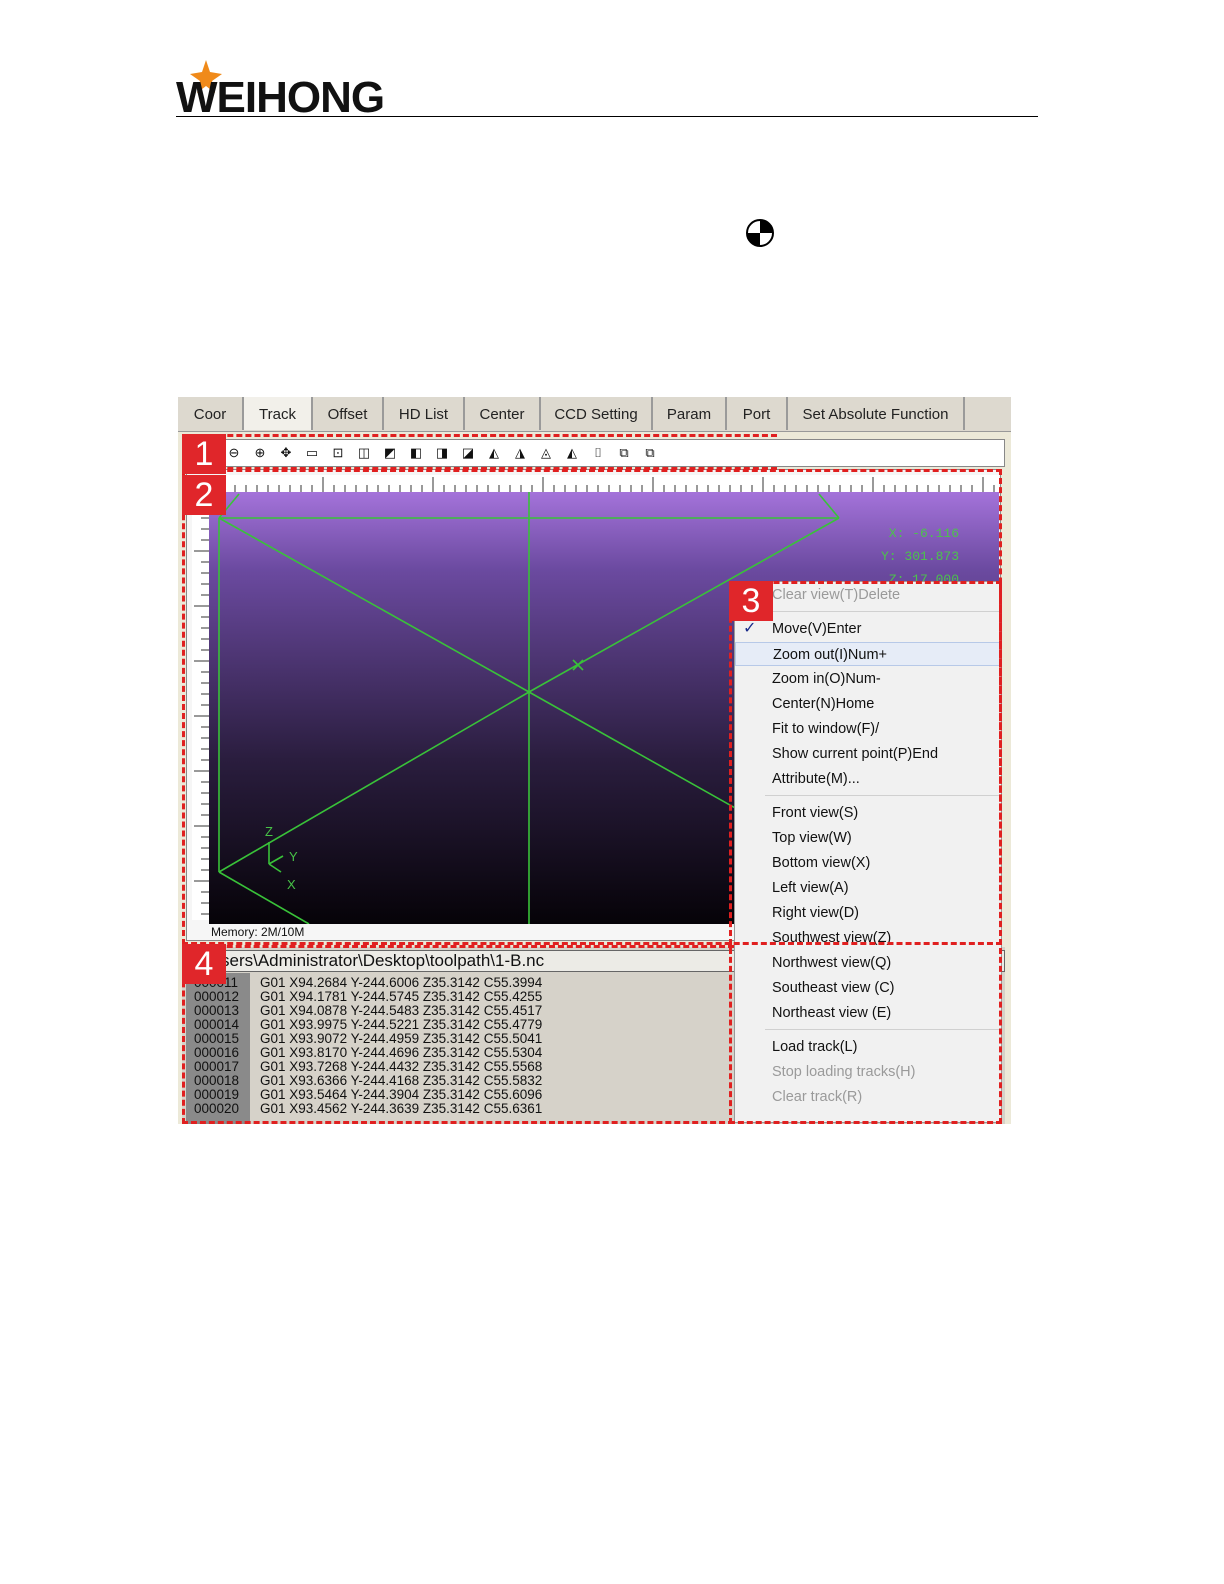 The width and height of the screenshot is (1224, 1584). I want to click on callout-4: 4, so click(204, 964).